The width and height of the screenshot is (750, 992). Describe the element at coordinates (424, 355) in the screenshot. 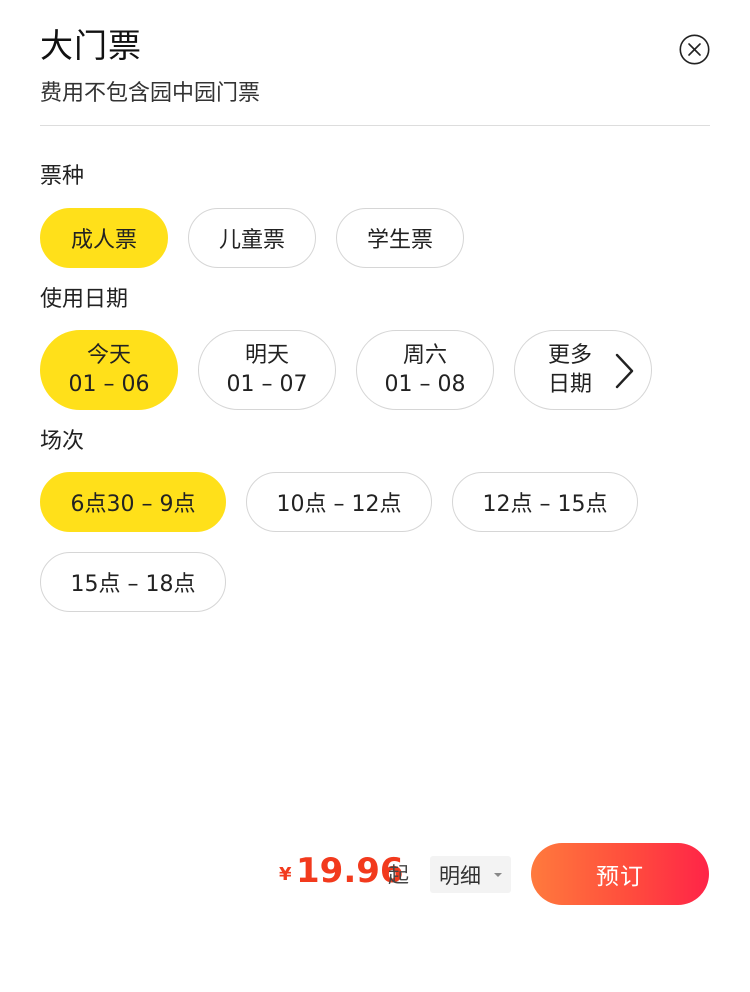

I see `date-option-day: 周六` at that location.